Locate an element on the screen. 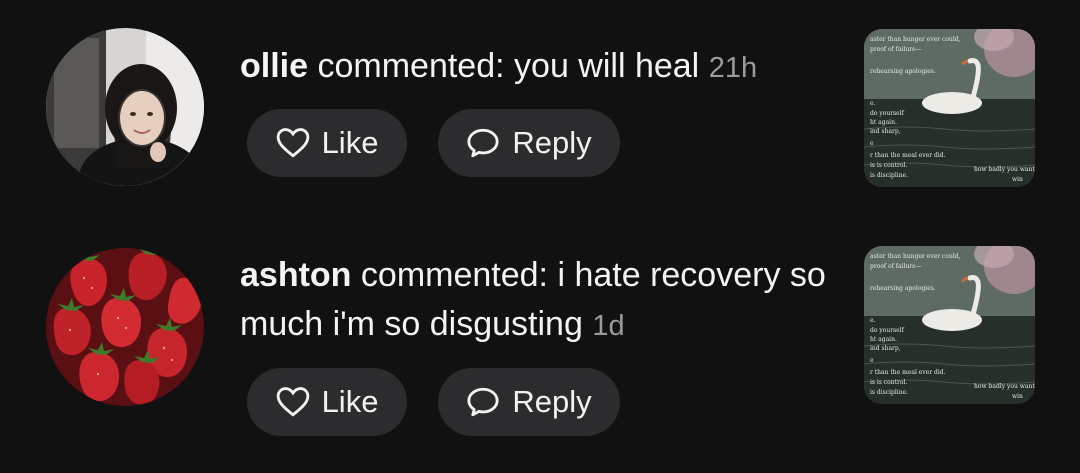 The width and height of the screenshot is (1080, 473). notification-text: ollie commented: you will heal 21h is located at coordinates (545, 67).